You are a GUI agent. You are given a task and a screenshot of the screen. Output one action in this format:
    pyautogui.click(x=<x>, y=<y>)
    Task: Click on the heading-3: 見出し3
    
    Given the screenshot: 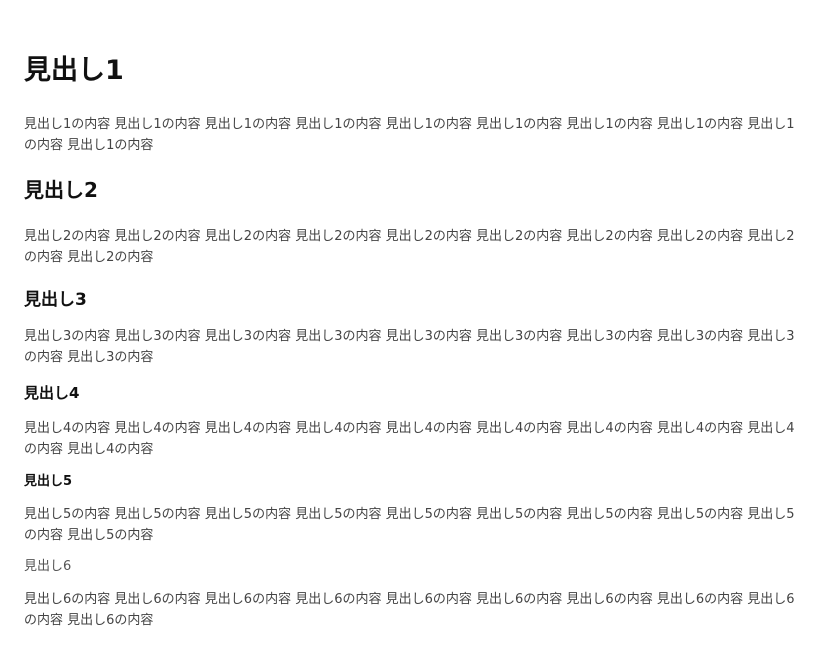 What is the action you would take?
    pyautogui.click(x=55, y=300)
    